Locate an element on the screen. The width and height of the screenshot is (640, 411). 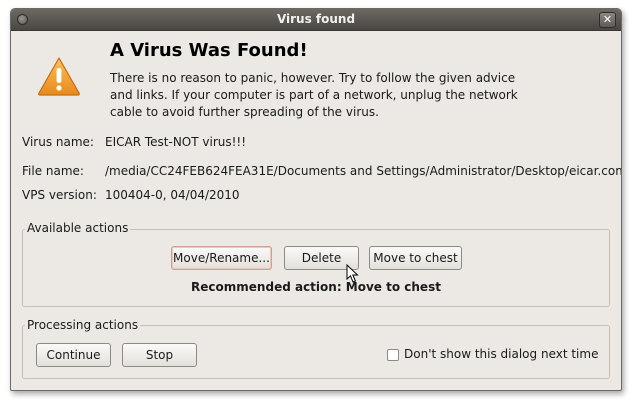
move-to-chest-button: Move to chest is located at coordinates (415, 258).